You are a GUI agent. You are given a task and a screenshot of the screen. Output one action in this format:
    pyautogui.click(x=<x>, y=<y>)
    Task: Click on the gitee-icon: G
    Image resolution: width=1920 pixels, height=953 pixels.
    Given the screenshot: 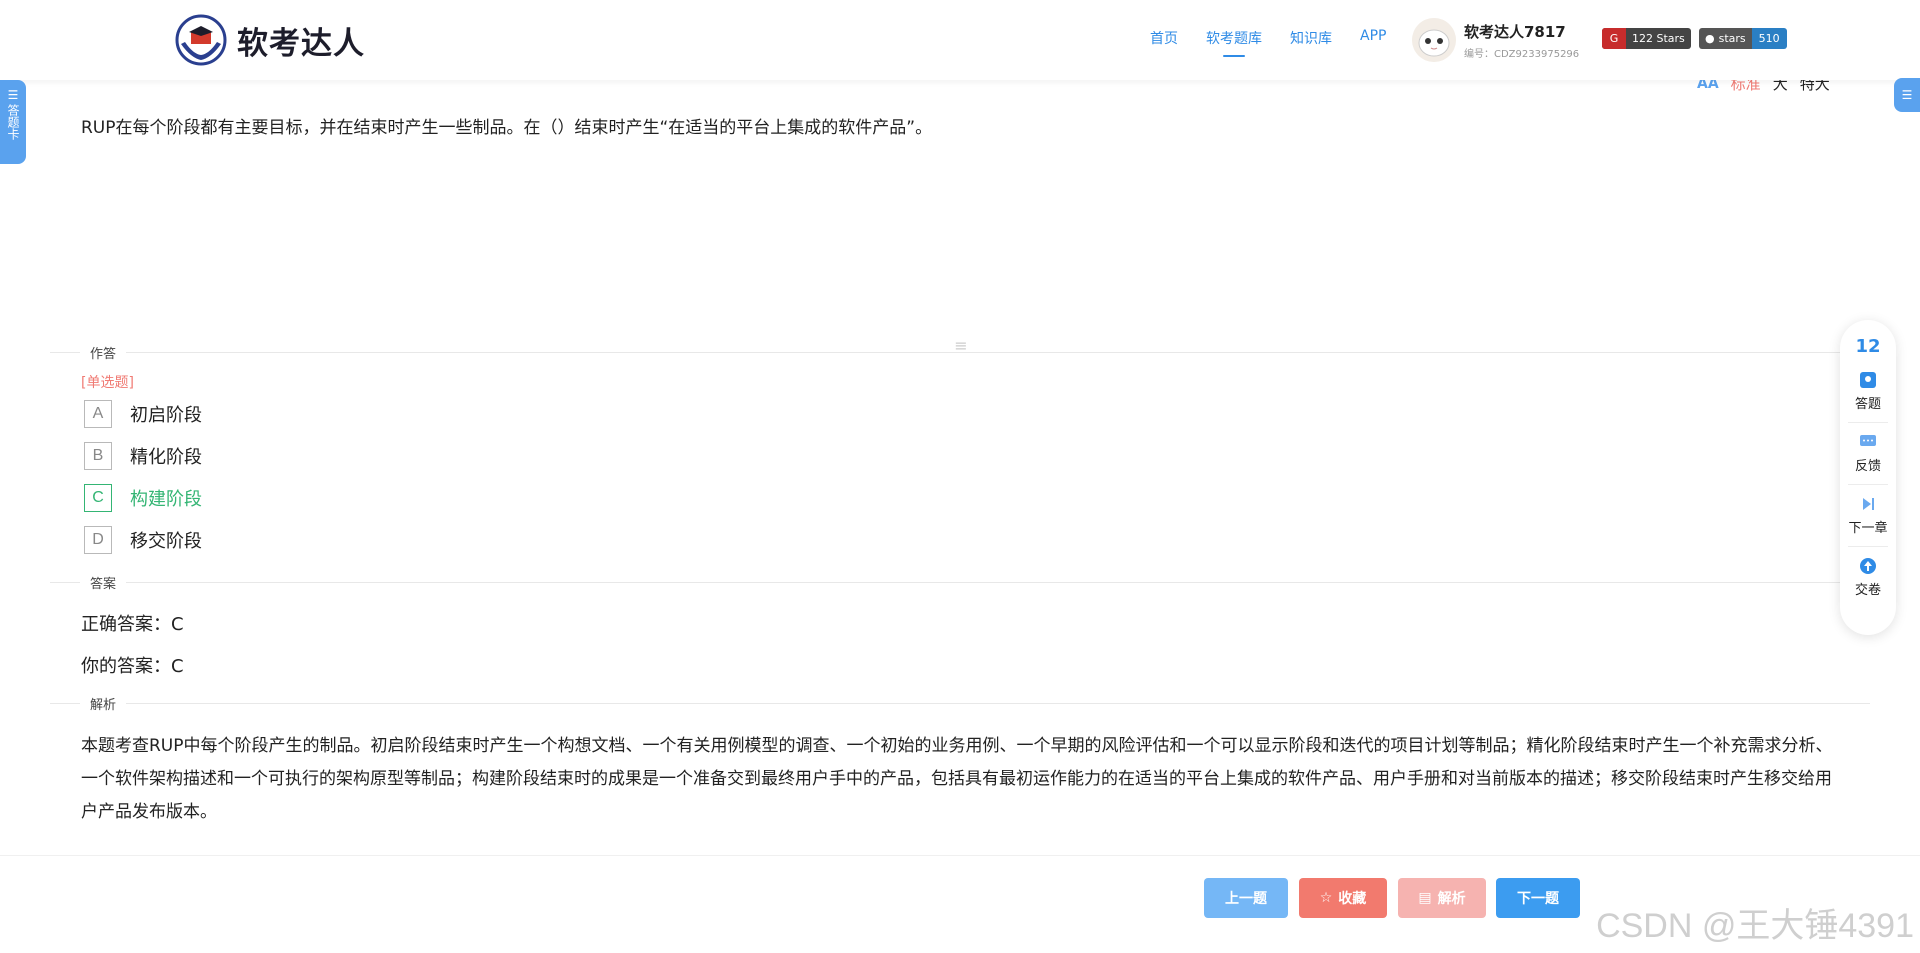 What is the action you would take?
    pyautogui.click(x=1614, y=38)
    